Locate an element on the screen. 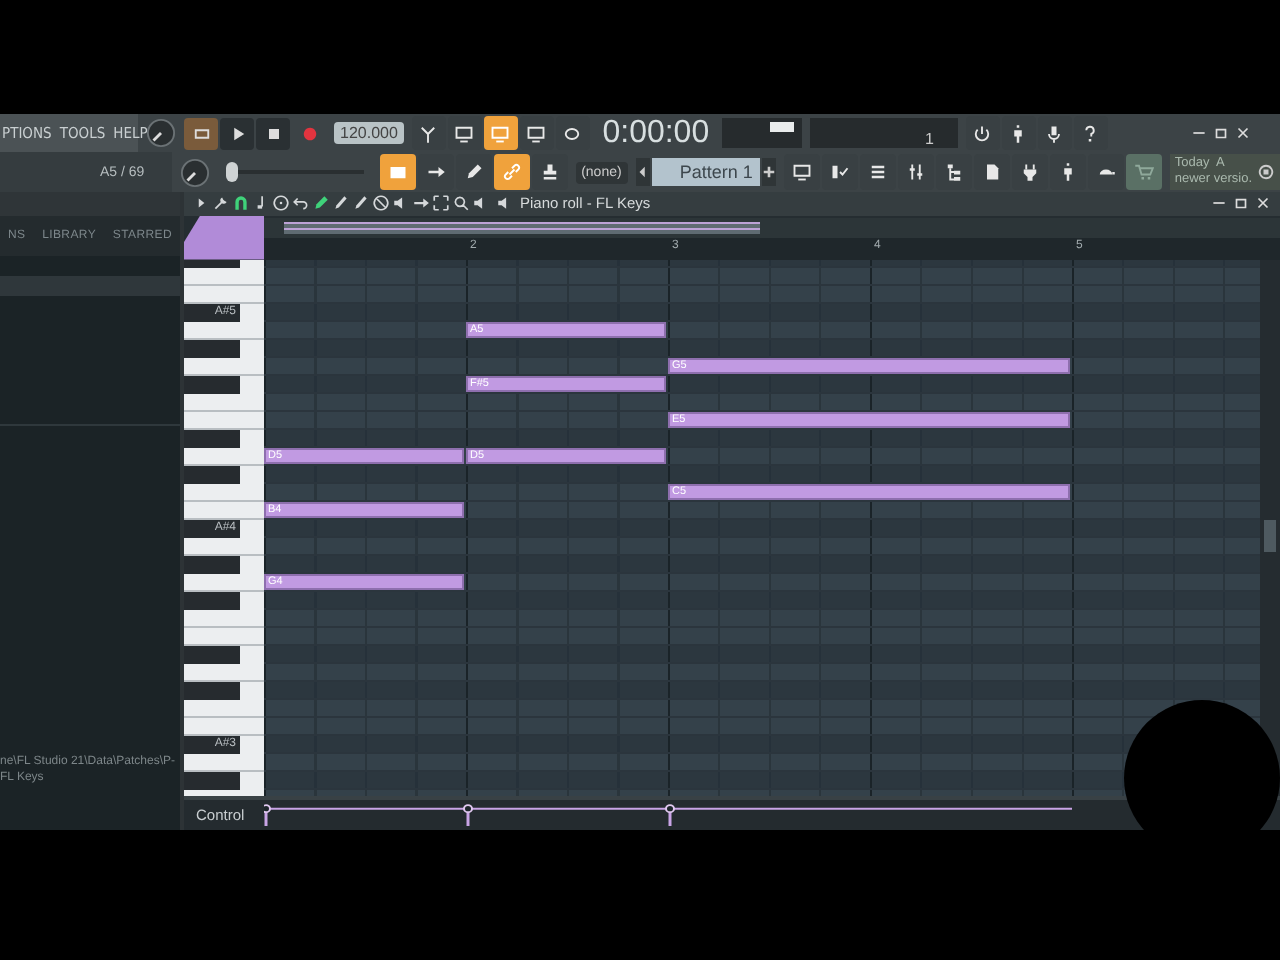 This screenshot has height=960, width=1280. plus-icon is located at coordinates (769, 172).